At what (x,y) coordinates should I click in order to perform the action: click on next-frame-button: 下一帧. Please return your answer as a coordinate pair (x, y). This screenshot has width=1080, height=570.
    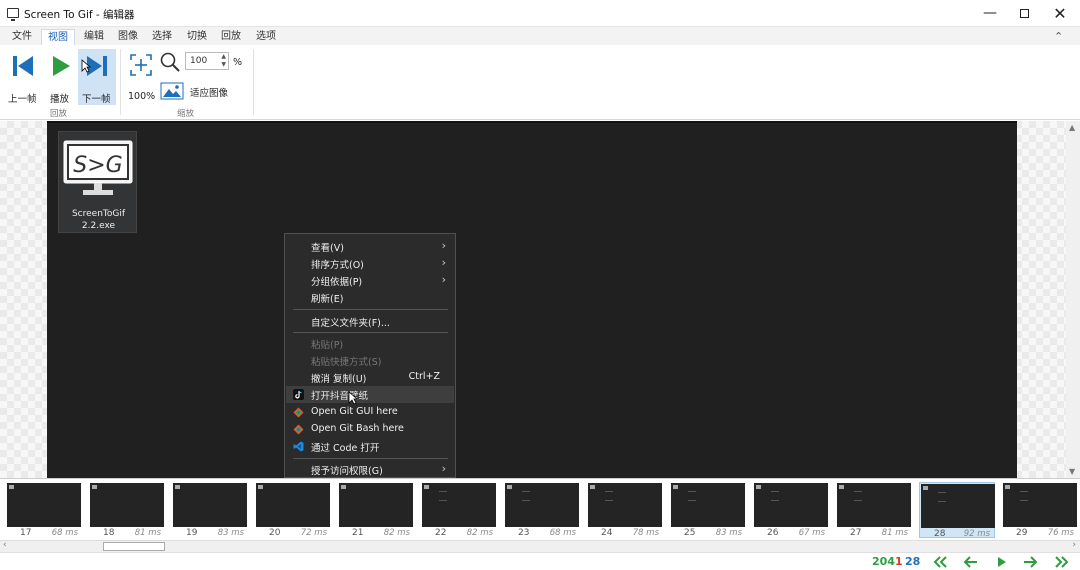
    Looking at the image, I should click on (97, 77).